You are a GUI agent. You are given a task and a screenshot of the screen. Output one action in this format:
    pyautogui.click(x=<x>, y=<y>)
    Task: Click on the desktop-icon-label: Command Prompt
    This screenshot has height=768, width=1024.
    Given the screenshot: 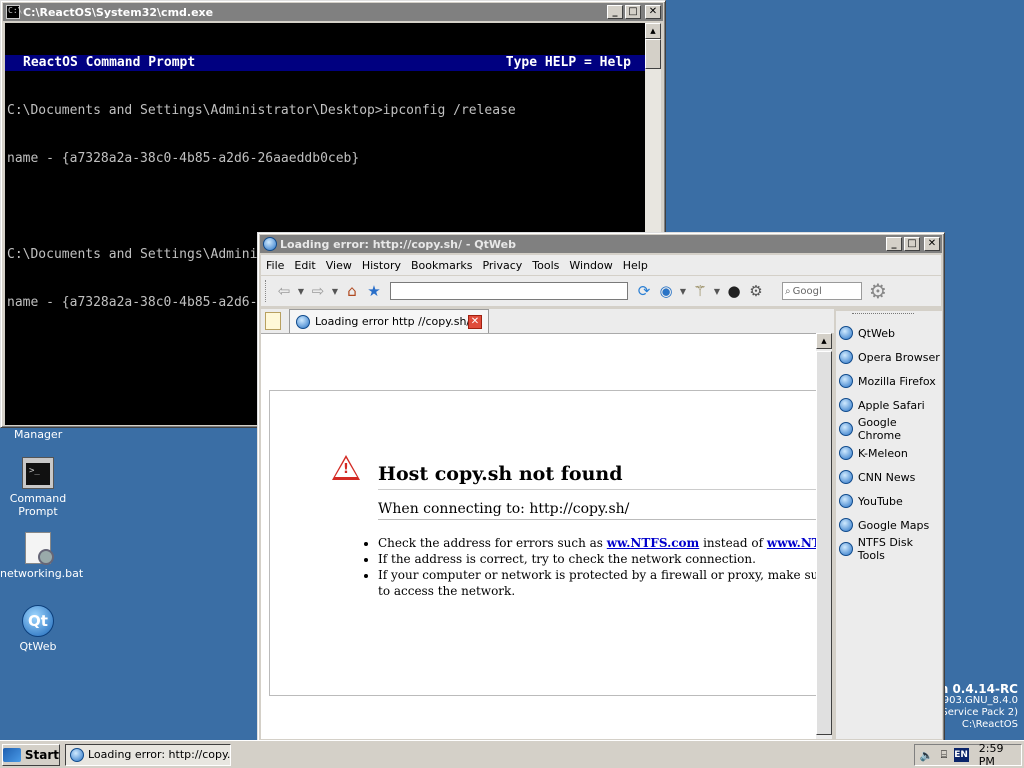 What is the action you would take?
    pyautogui.click(x=38, y=505)
    